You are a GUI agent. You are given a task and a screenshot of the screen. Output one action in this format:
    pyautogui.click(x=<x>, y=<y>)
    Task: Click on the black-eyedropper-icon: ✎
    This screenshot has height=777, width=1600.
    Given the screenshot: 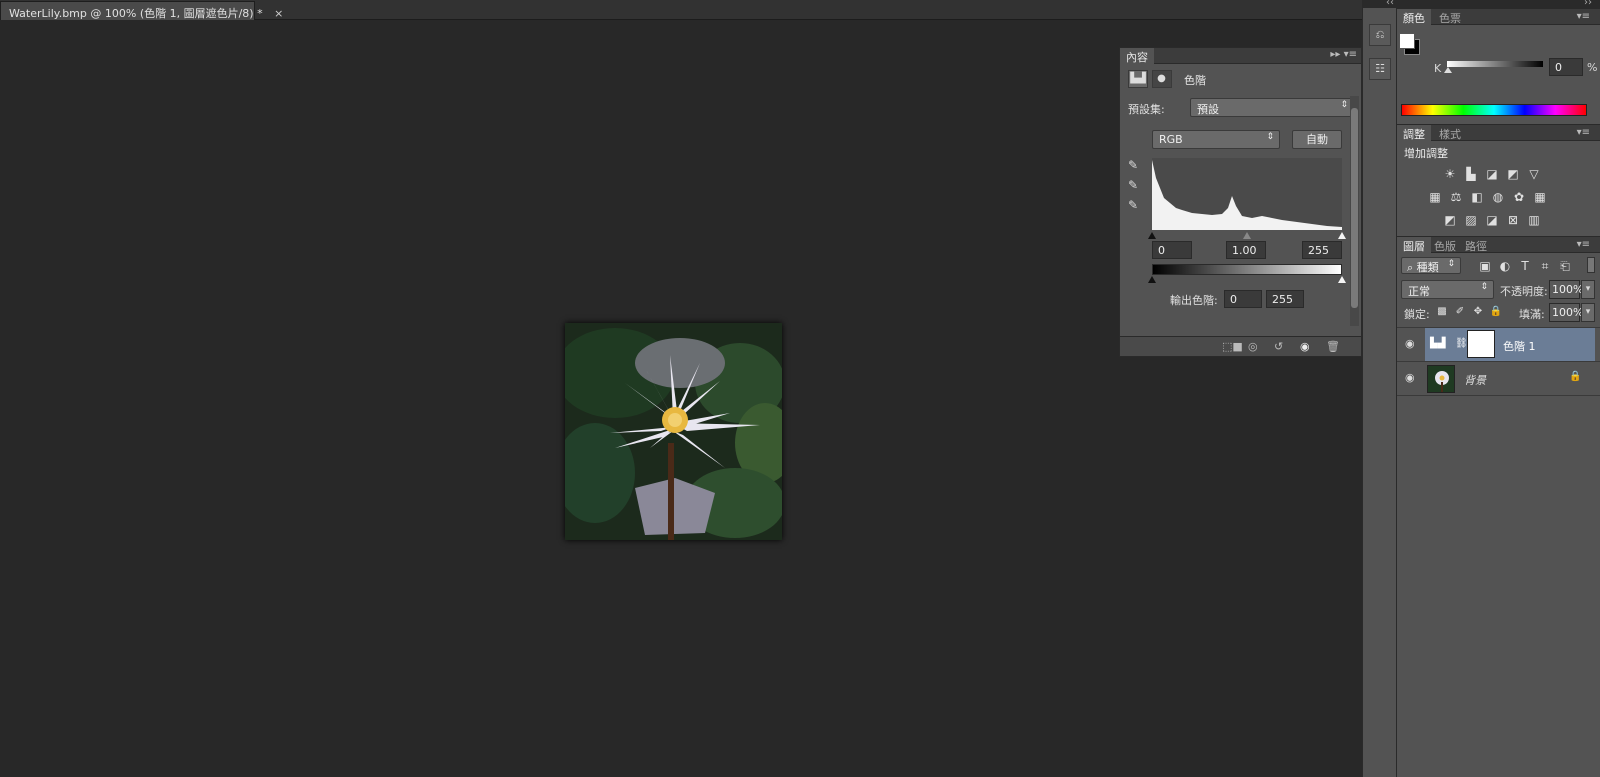 What is the action you would take?
    pyautogui.click(x=1136, y=166)
    